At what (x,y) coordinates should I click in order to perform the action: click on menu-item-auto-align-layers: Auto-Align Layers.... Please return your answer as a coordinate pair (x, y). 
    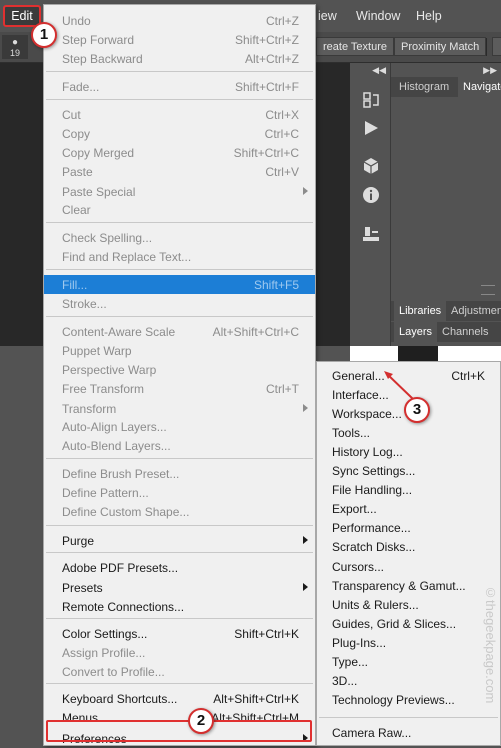
    Looking at the image, I should click on (179, 426).